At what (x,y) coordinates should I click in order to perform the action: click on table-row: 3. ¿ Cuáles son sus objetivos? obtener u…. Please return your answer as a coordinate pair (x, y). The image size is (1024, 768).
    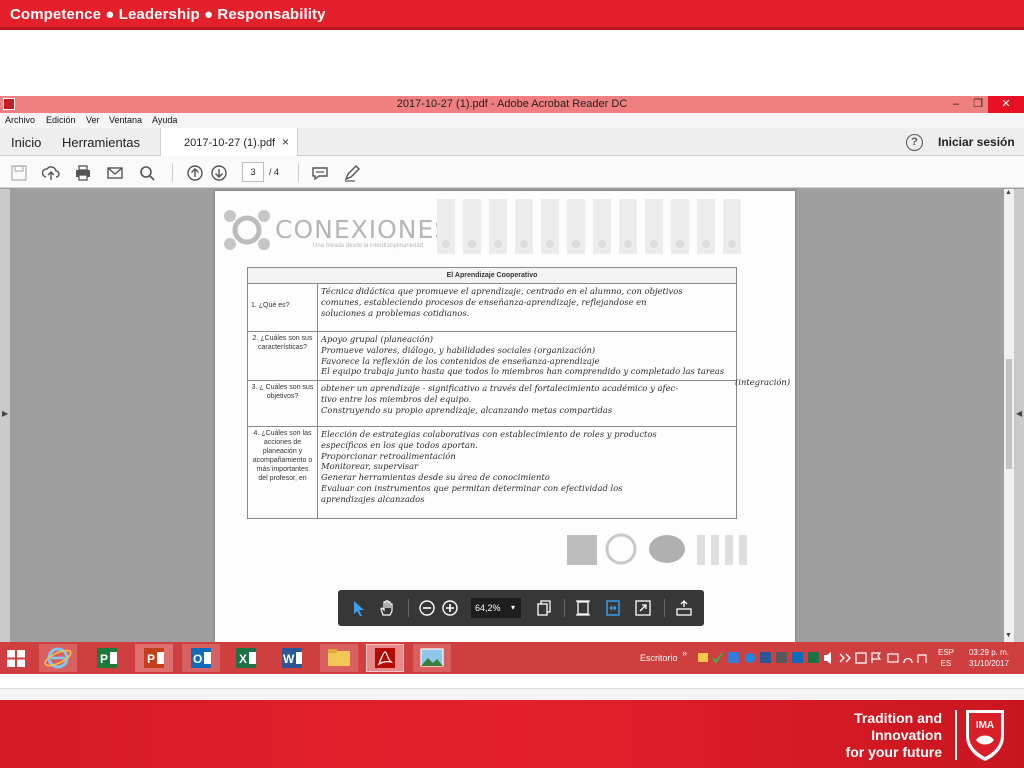
    Looking at the image, I should click on (492, 403).